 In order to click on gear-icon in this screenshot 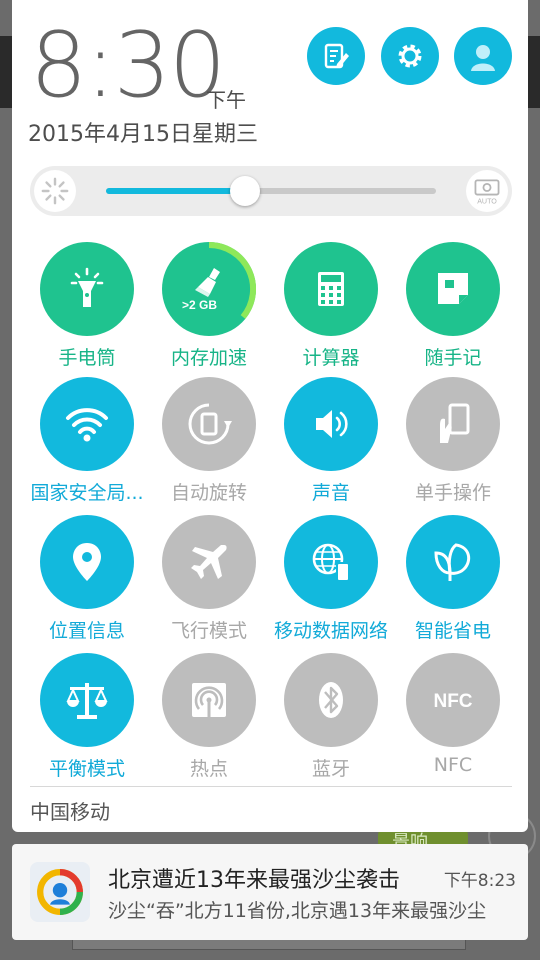, I will do `click(410, 56)`.